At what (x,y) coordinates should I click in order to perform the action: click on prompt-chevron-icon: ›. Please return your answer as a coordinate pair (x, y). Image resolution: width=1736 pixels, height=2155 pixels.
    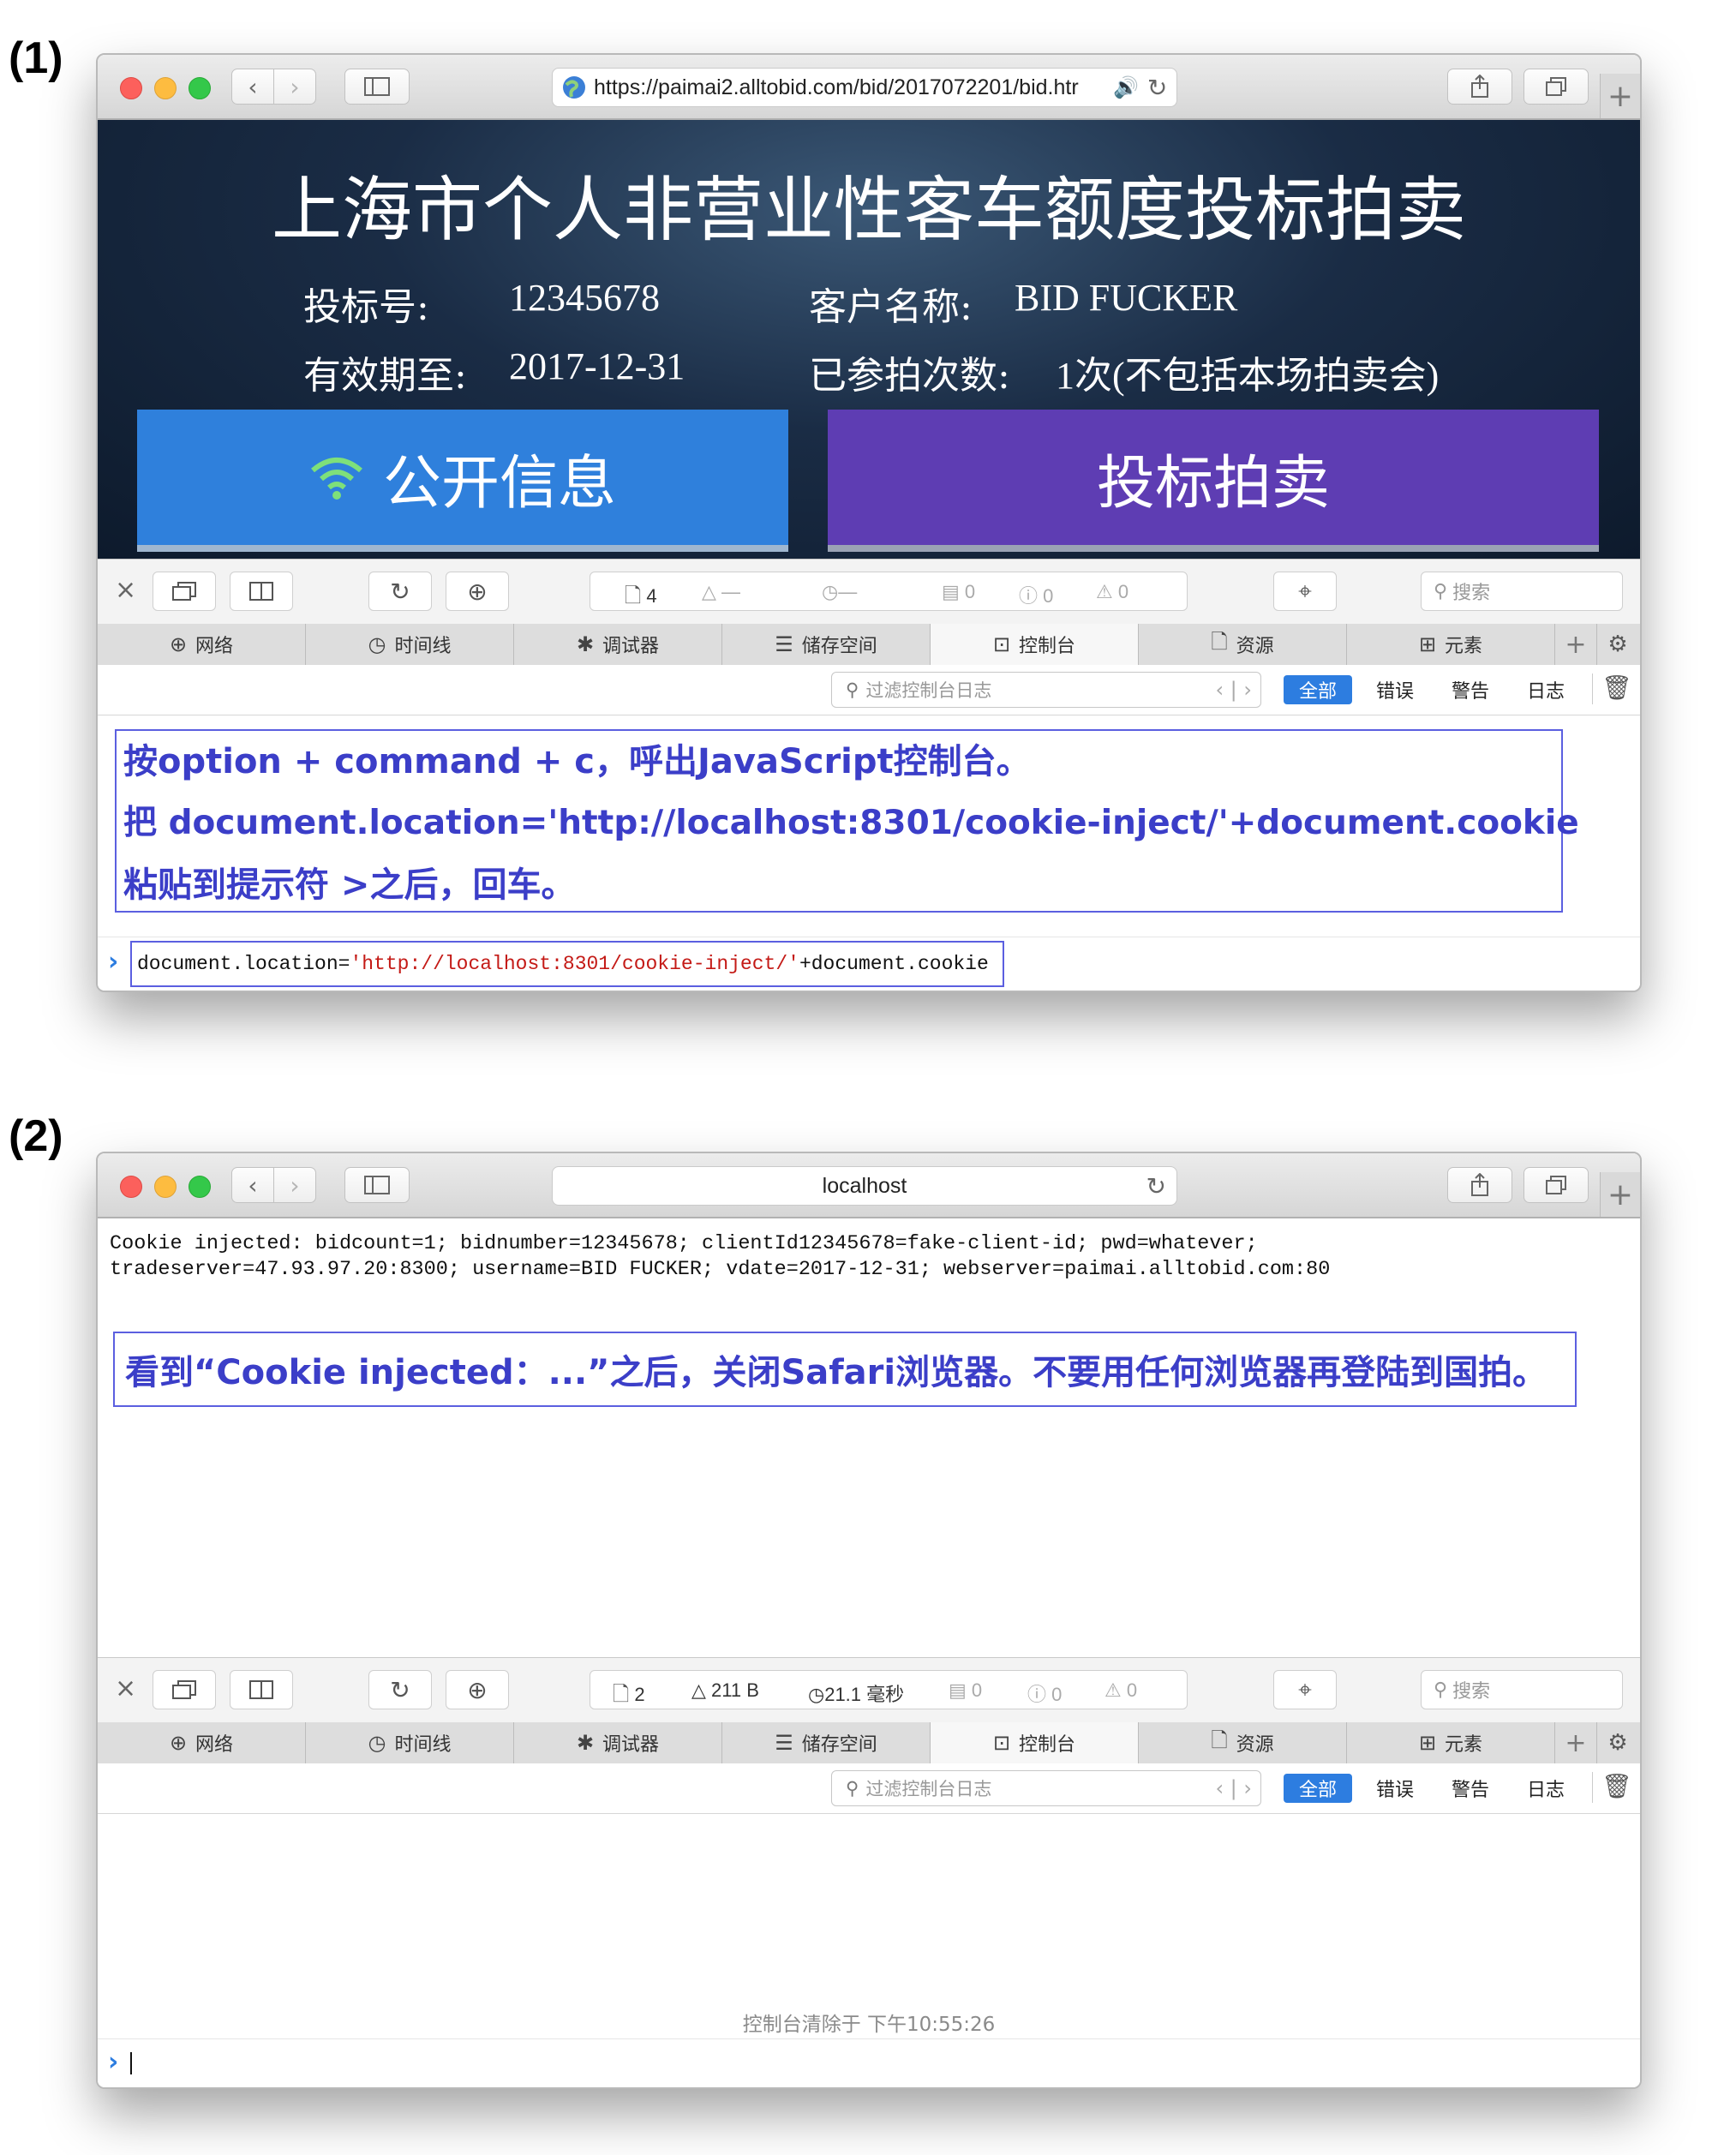
    Looking at the image, I should click on (113, 2062).